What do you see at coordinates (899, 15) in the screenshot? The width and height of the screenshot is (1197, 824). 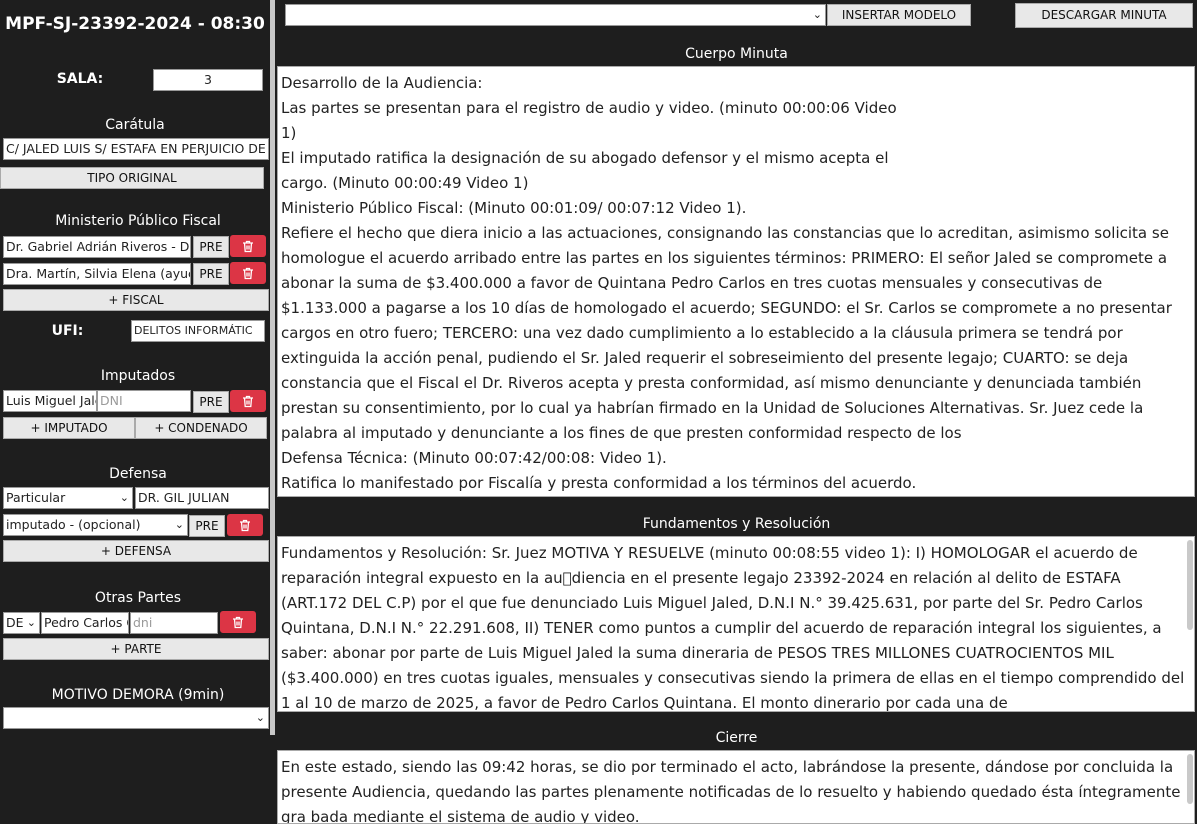 I see `insert-model-button: INSERTAR MODELO` at bounding box center [899, 15].